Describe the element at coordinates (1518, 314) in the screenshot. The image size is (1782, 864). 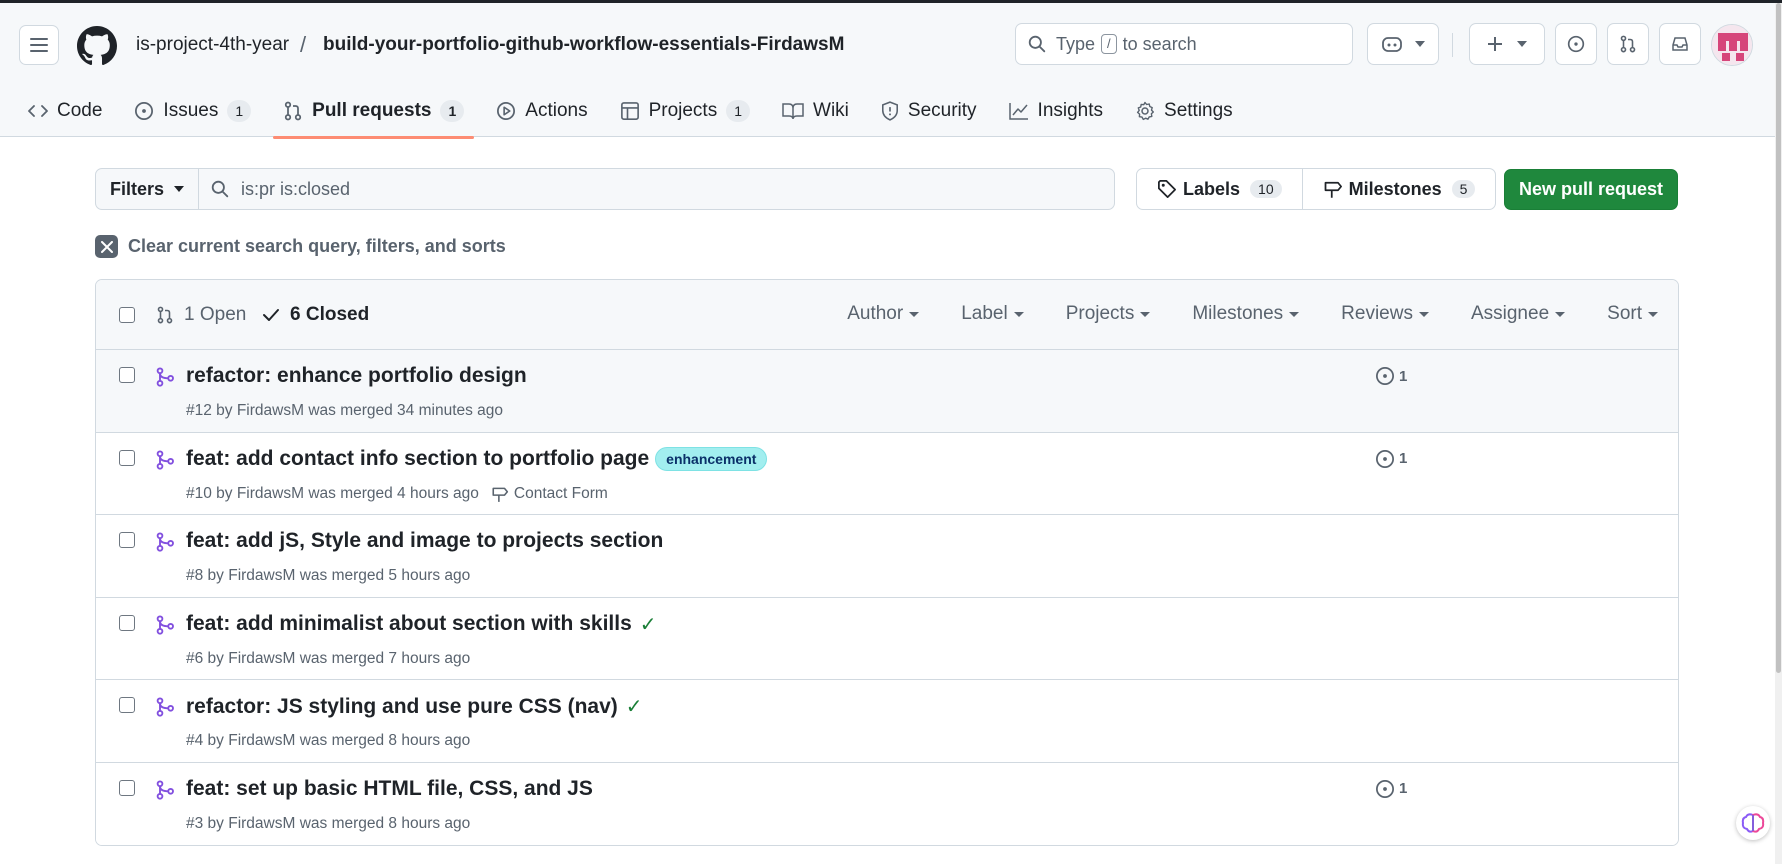
I see `assignee-filter: Assignee` at that location.